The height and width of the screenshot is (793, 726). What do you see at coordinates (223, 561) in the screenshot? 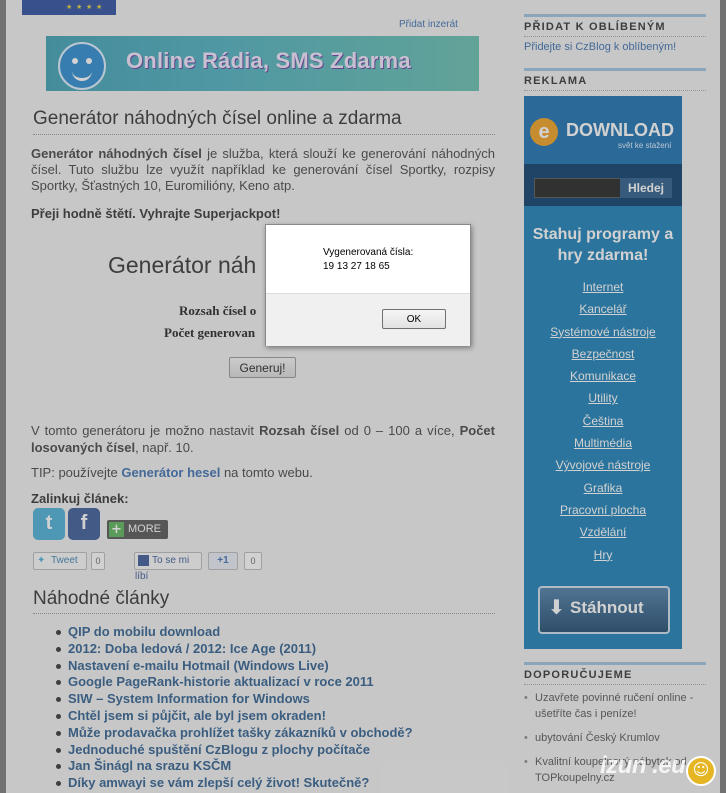
I see `google-plus-button: +1` at bounding box center [223, 561].